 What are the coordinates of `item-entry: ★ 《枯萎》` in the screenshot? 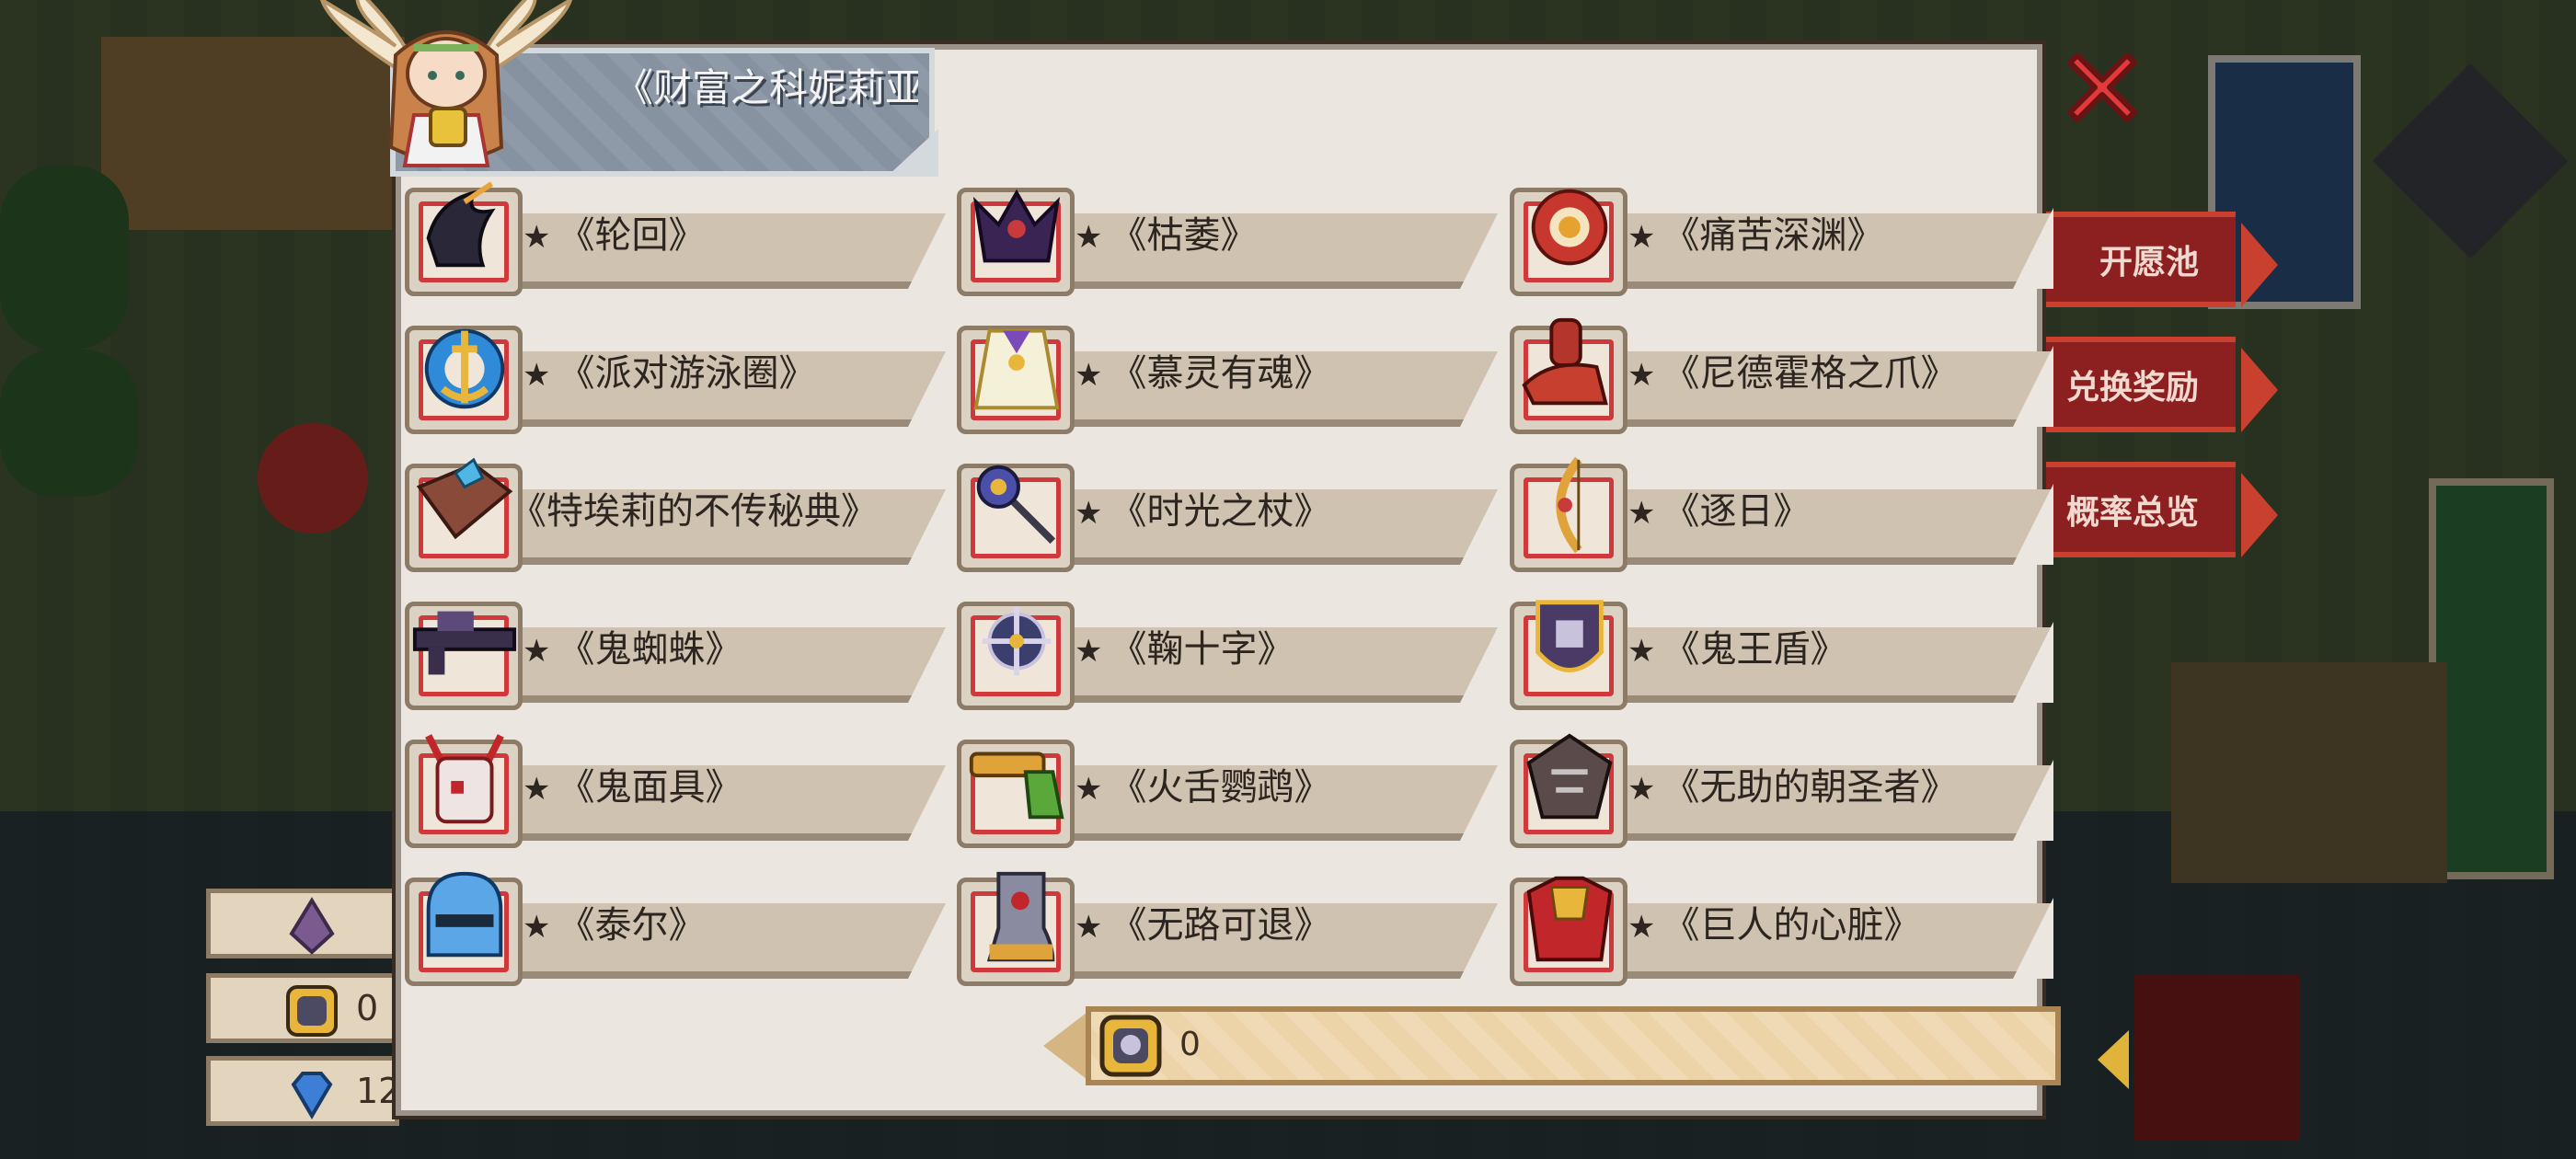 It's located at (1230, 238).